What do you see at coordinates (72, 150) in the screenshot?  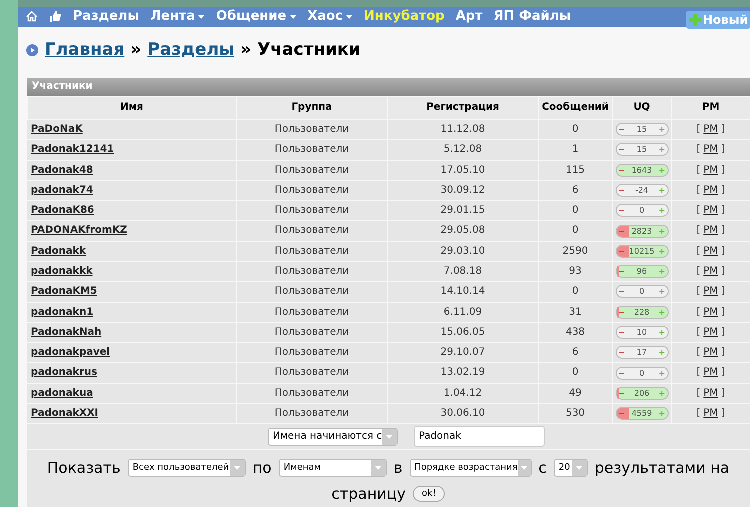 I see `username-link: Padonak12141` at bounding box center [72, 150].